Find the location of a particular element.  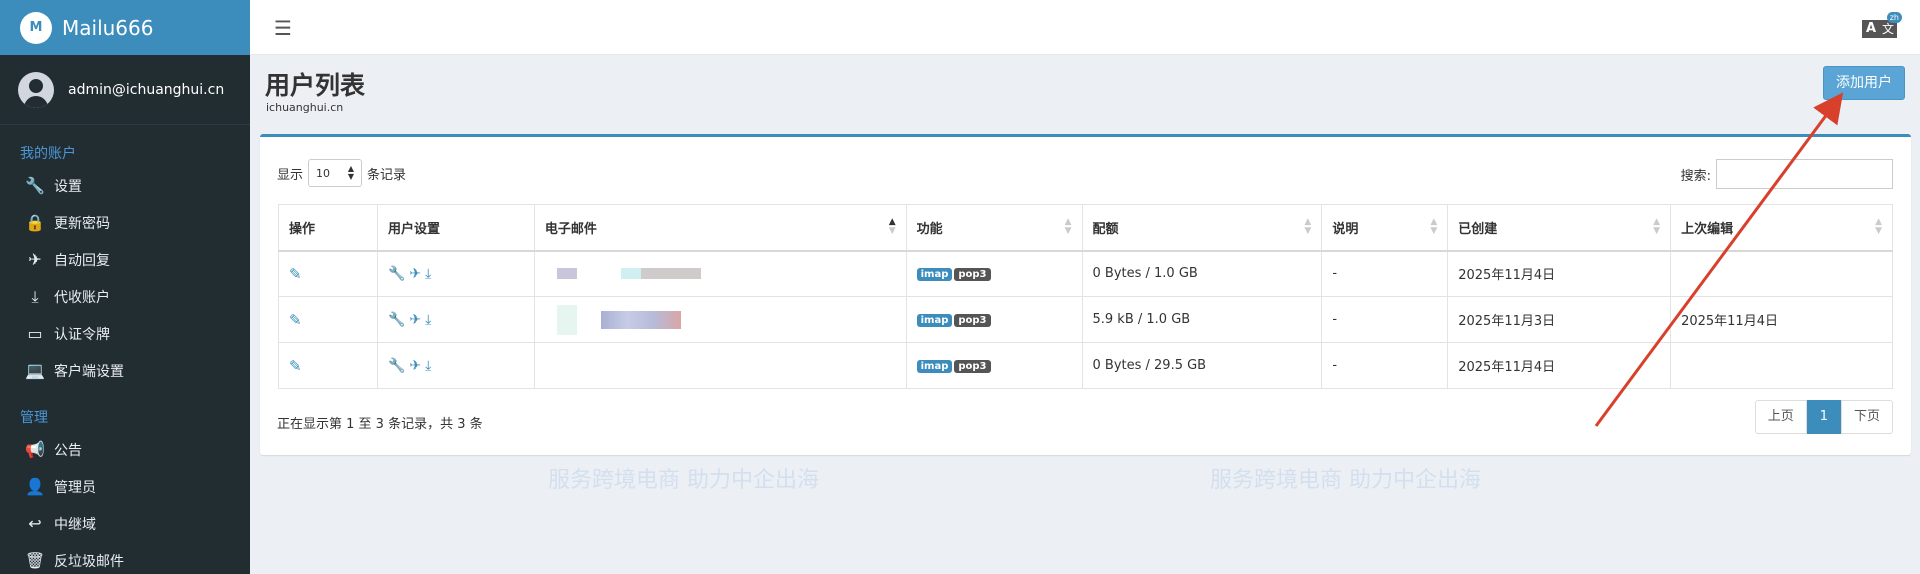

length-suffix: 条记录 is located at coordinates (387, 175).